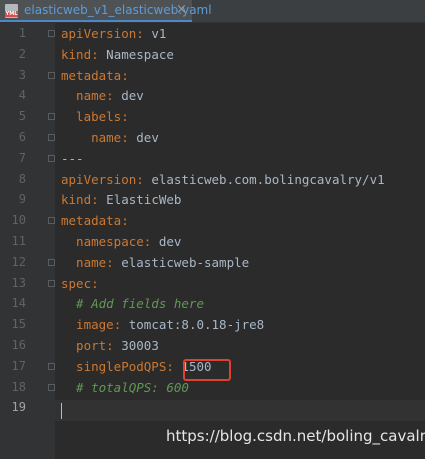 This screenshot has width=425, height=459. Describe the element at coordinates (181, 9) in the screenshot. I see `close-tab-icon: ×` at that location.